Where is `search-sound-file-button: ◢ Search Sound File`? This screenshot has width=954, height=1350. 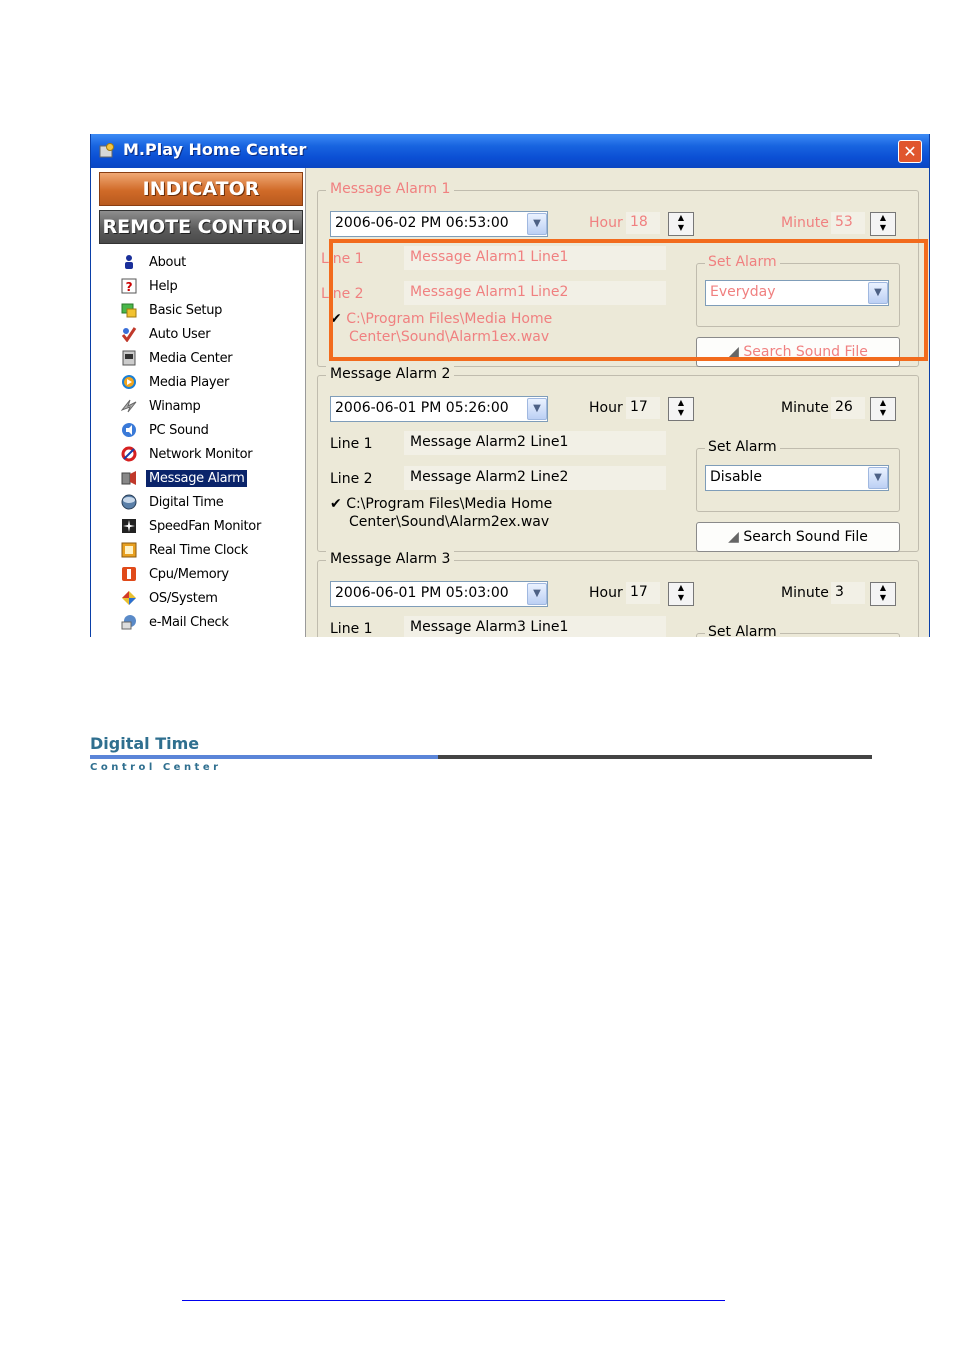 search-sound-file-button: ◢ Search Sound File is located at coordinates (798, 537).